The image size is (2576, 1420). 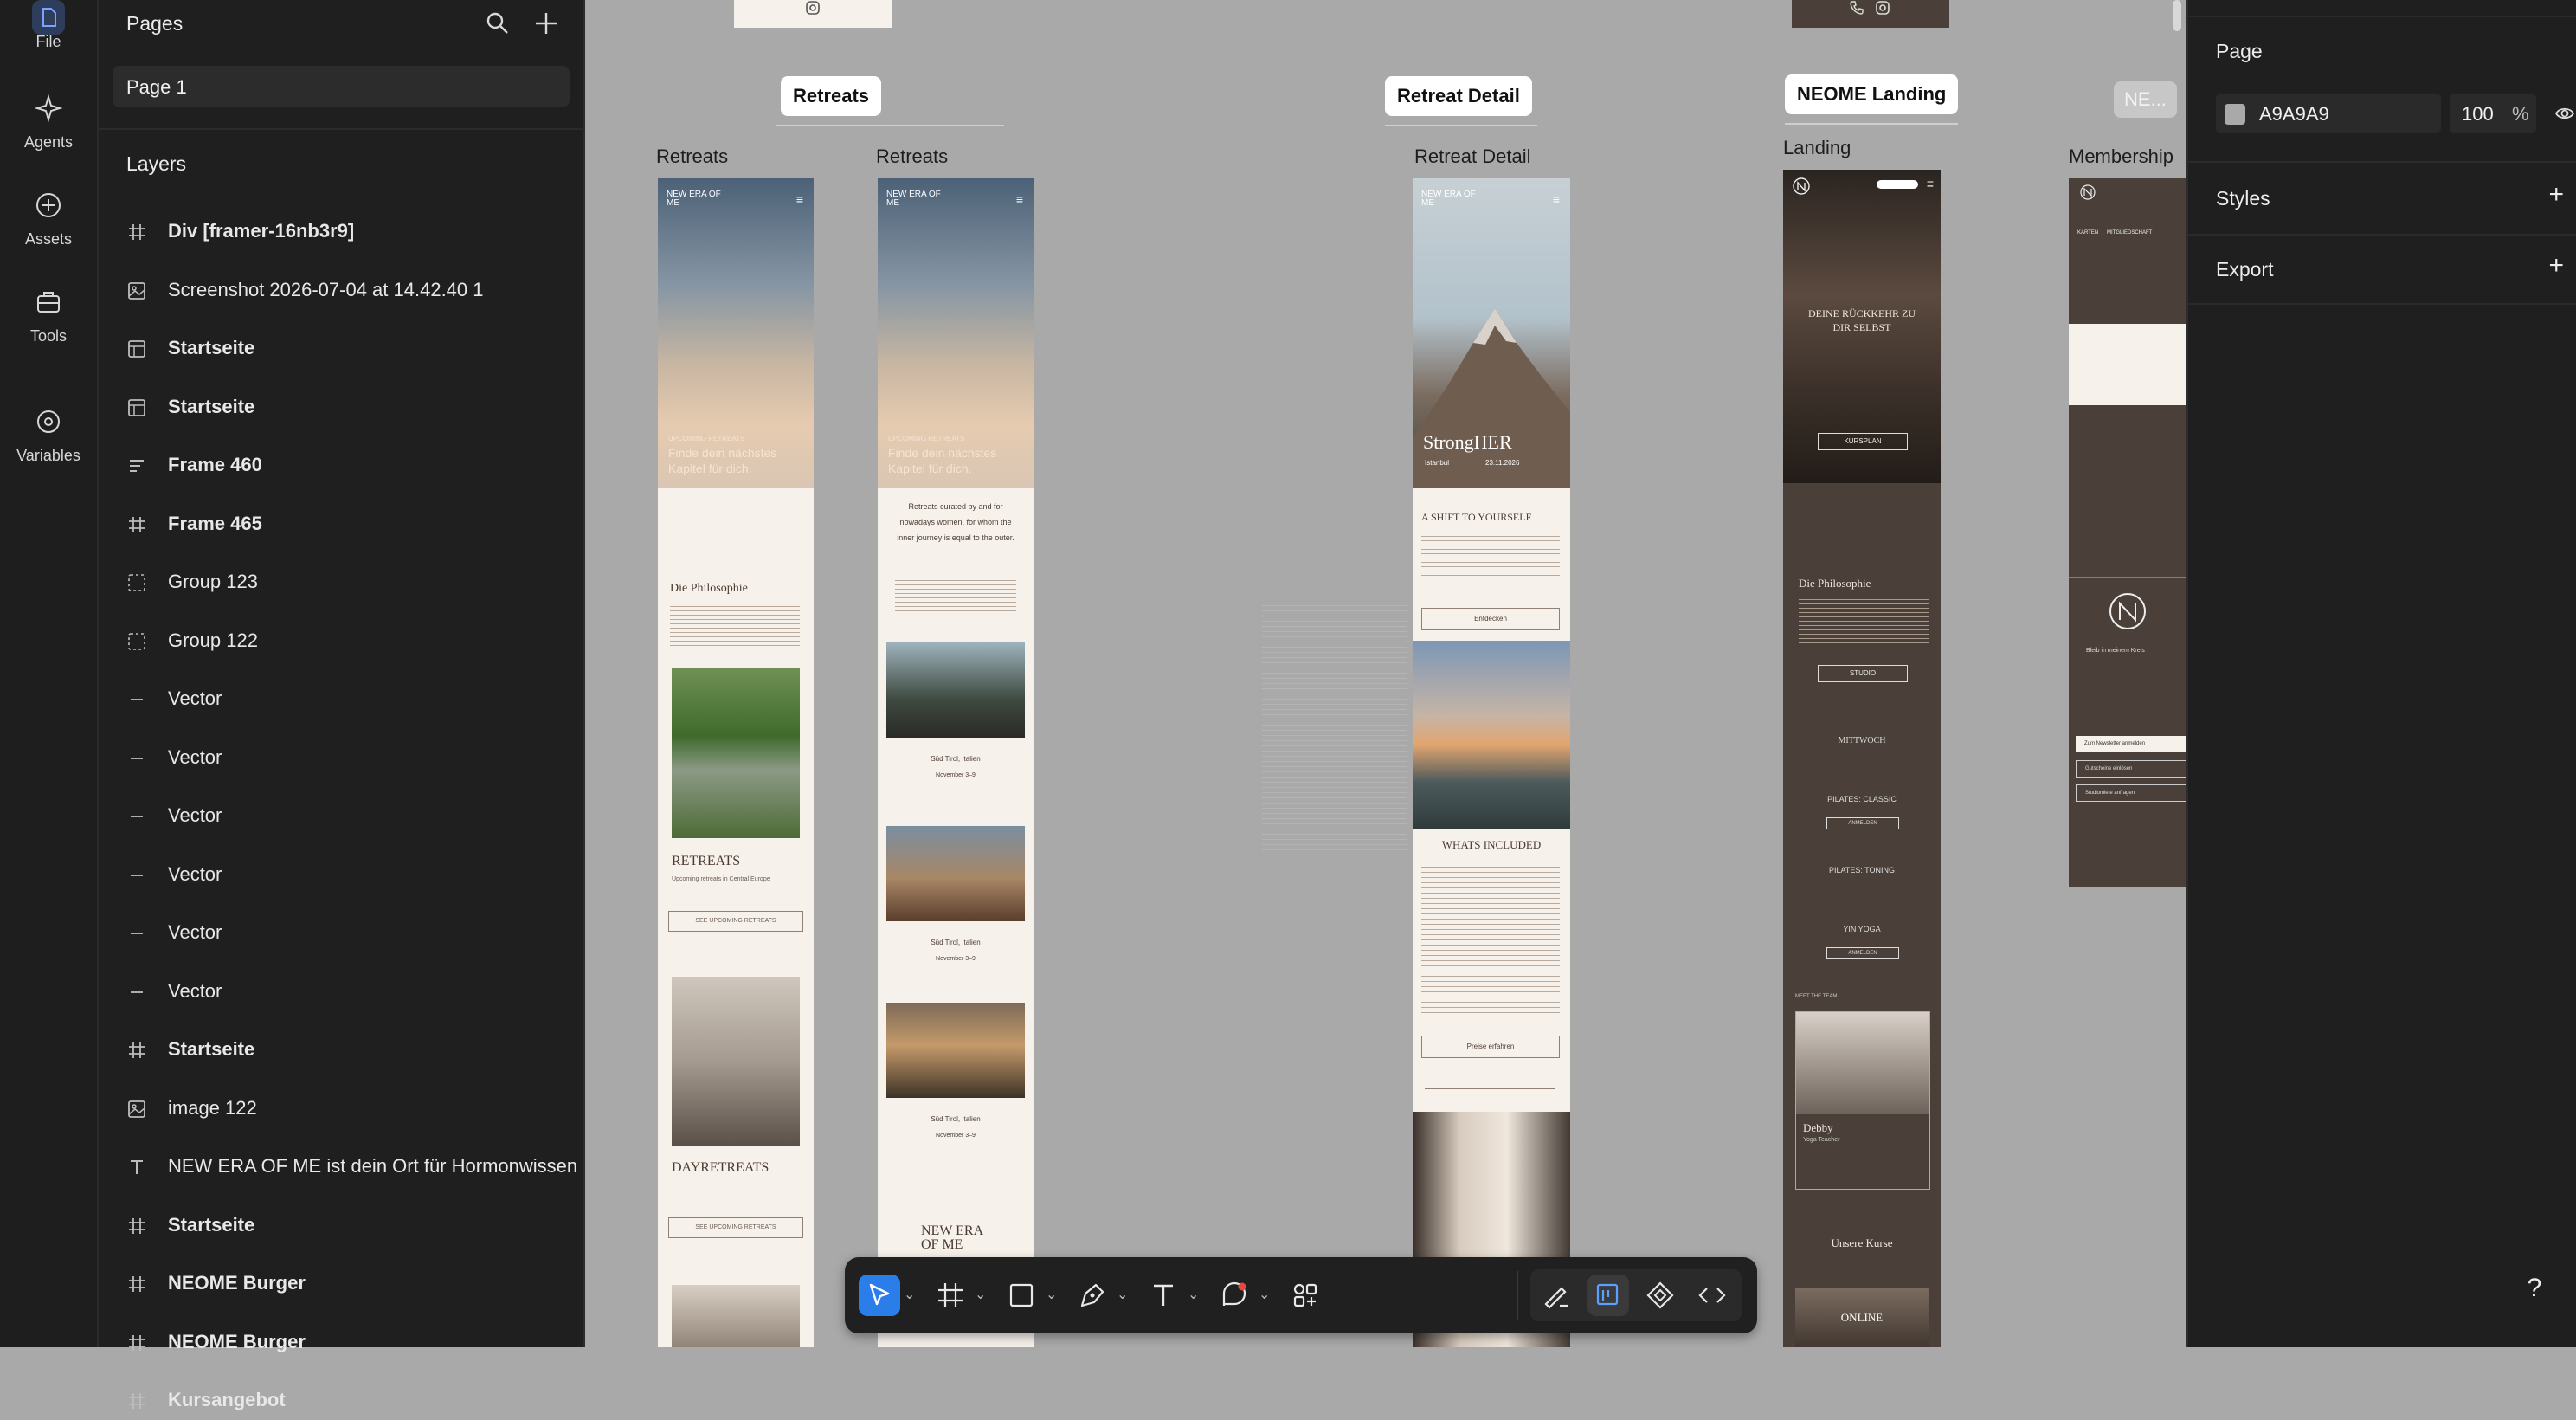 I want to click on tab-karten: KARTEN, so click(x=2087, y=233).